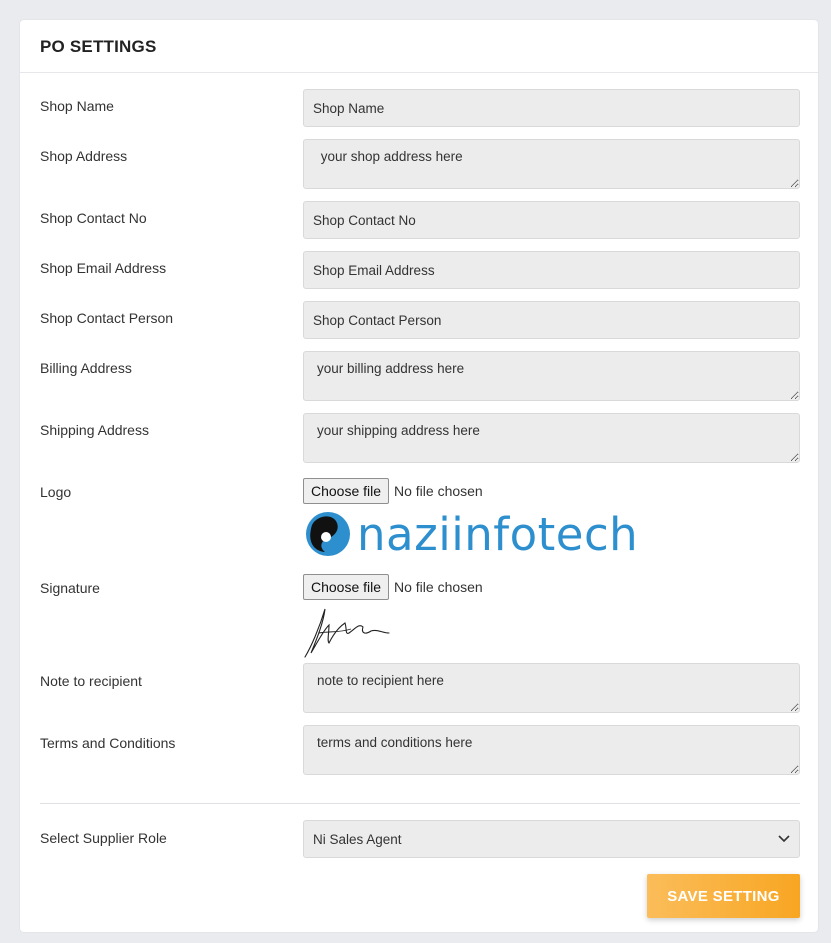 The image size is (831, 943). Describe the element at coordinates (91, 681) in the screenshot. I see `note-label: Note to recipient` at that location.